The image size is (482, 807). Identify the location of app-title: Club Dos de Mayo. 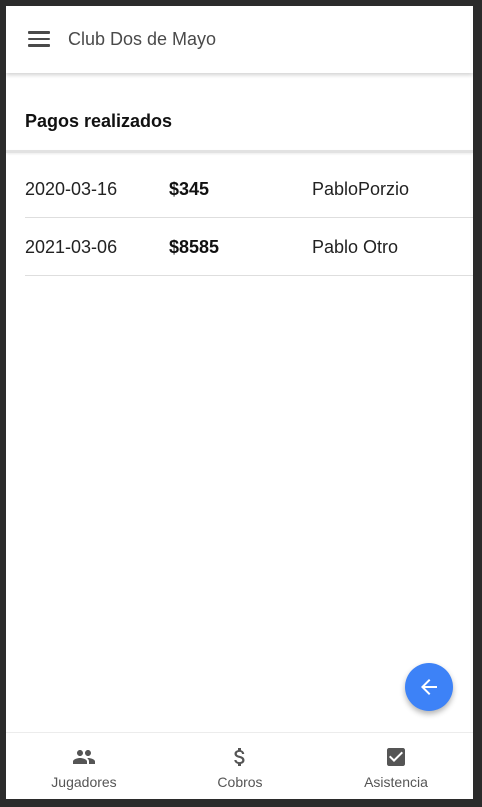
(142, 39).